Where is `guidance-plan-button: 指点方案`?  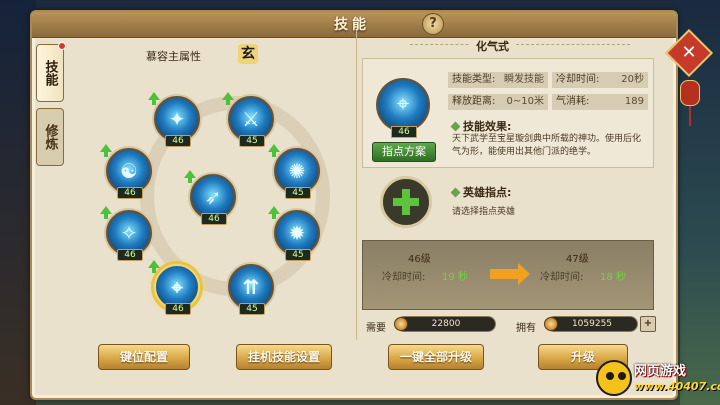 guidance-plan-button: 指点方案 is located at coordinates (404, 152).